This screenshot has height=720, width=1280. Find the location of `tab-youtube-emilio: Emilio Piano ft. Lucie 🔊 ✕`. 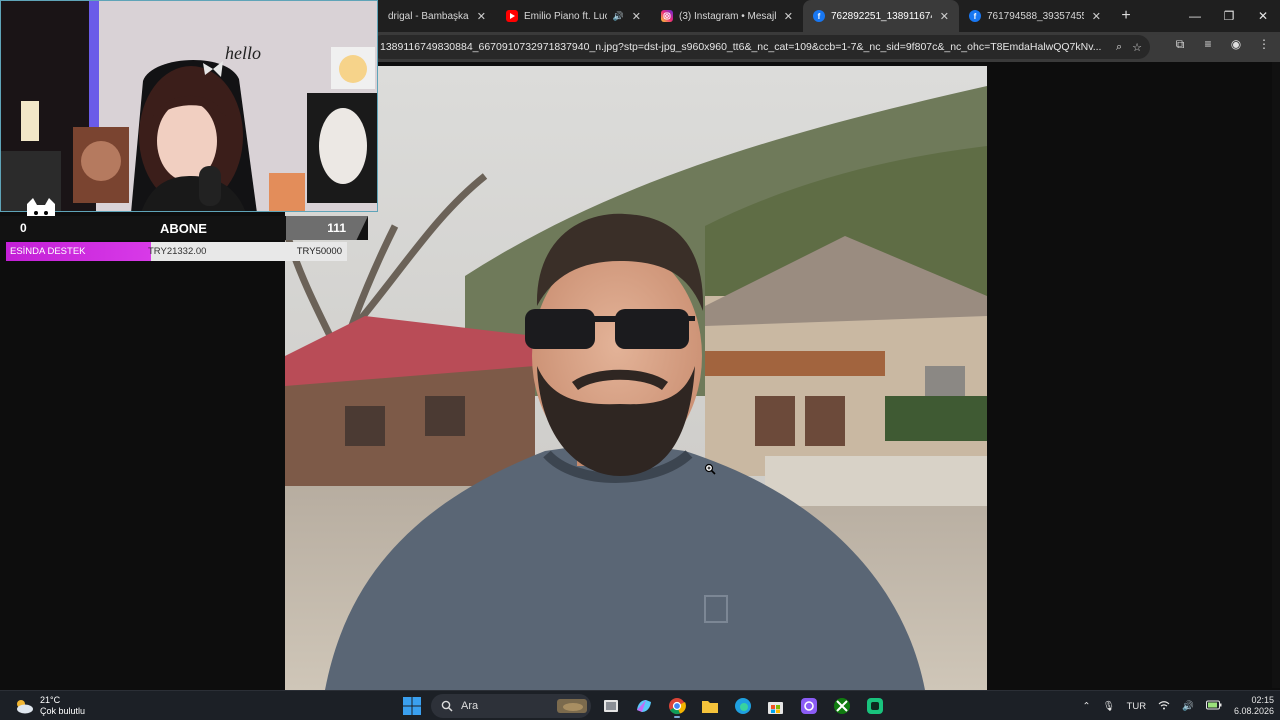

tab-youtube-emilio: Emilio Piano ft. Lucie 🔊 ✕ is located at coordinates (573, 16).